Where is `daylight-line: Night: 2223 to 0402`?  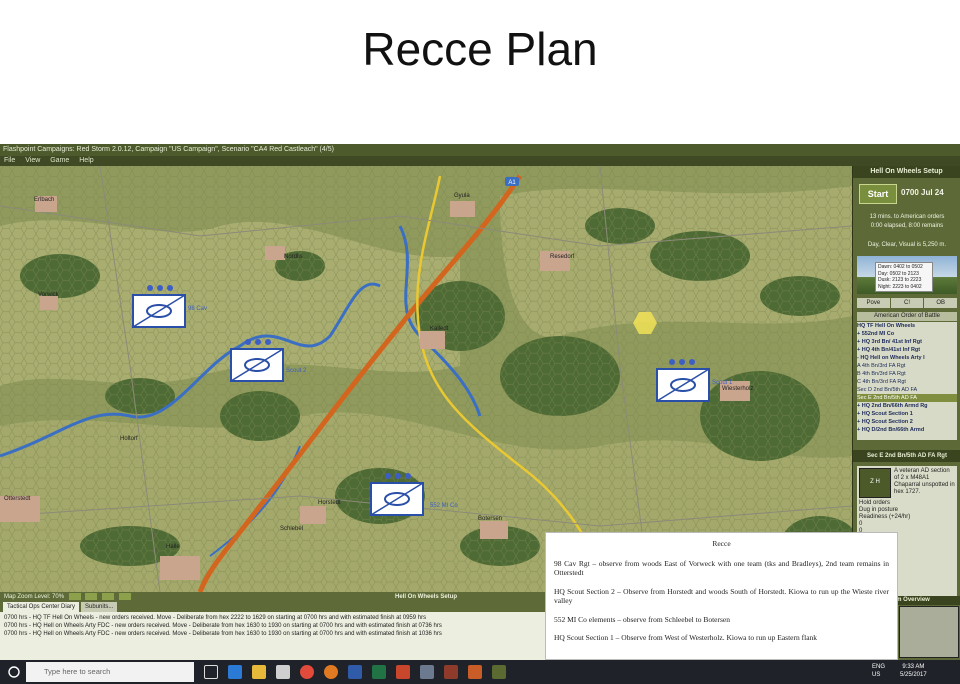 daylight-line: Night: 2223 to 0402 is located at coordinates (900, 286).